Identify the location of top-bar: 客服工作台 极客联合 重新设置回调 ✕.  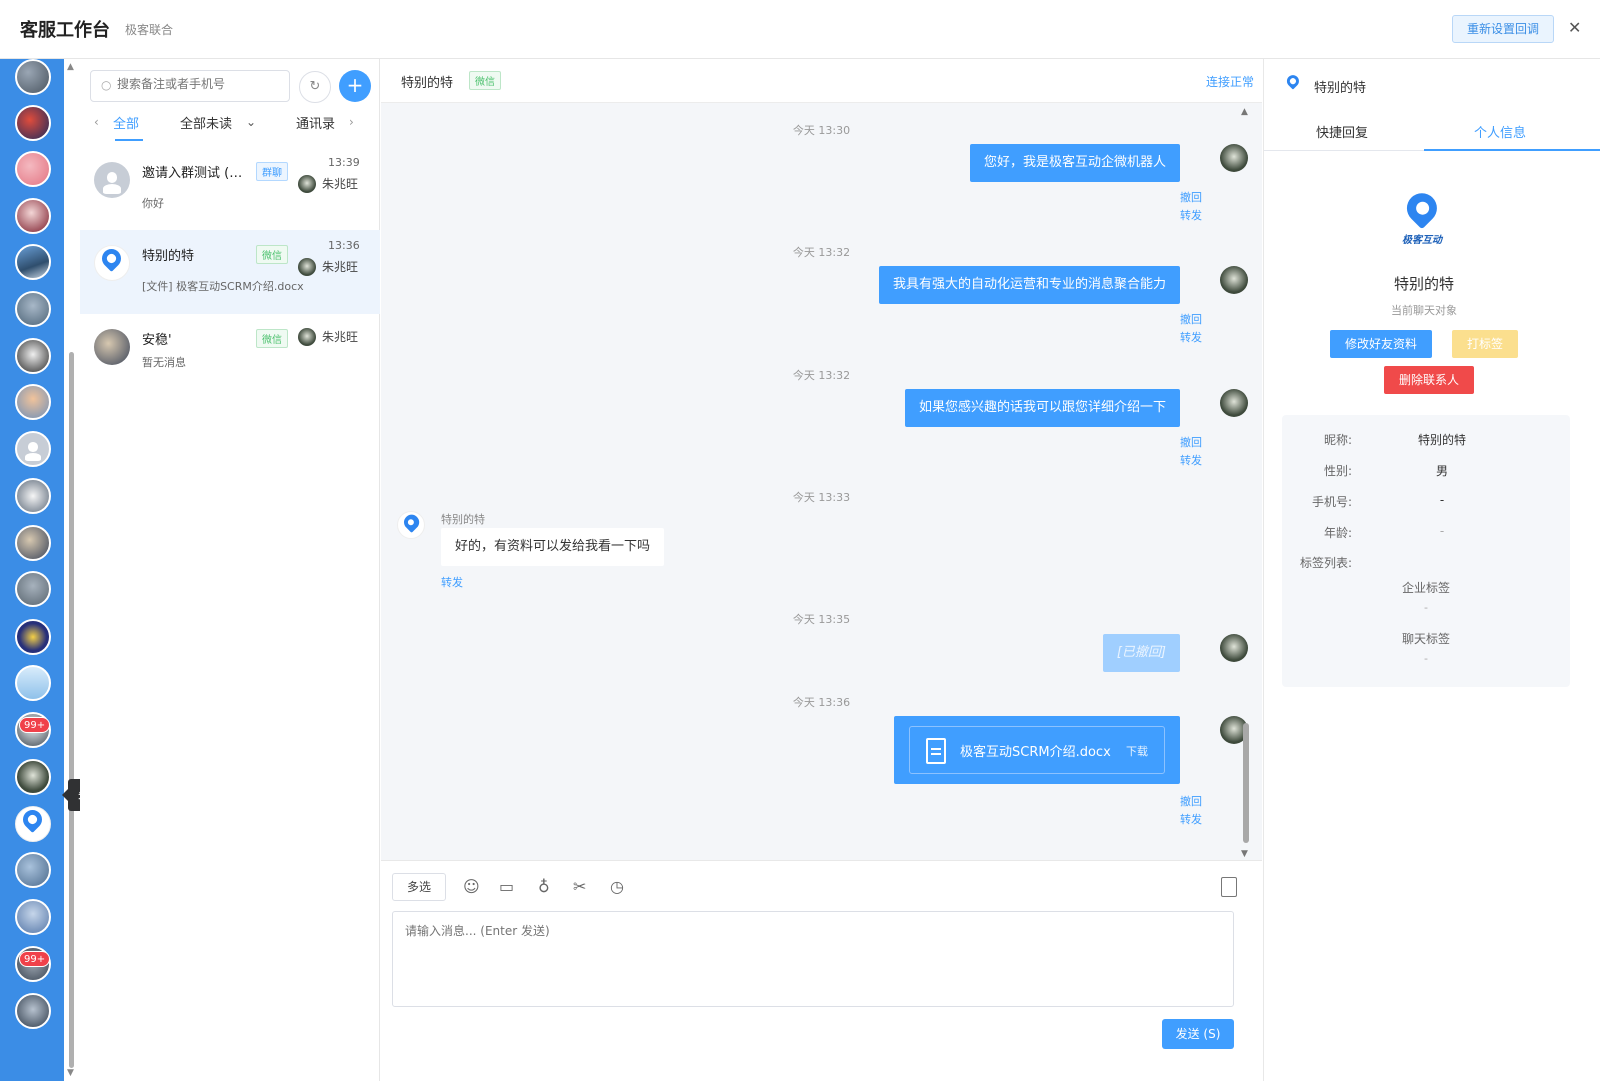
(800, 29).